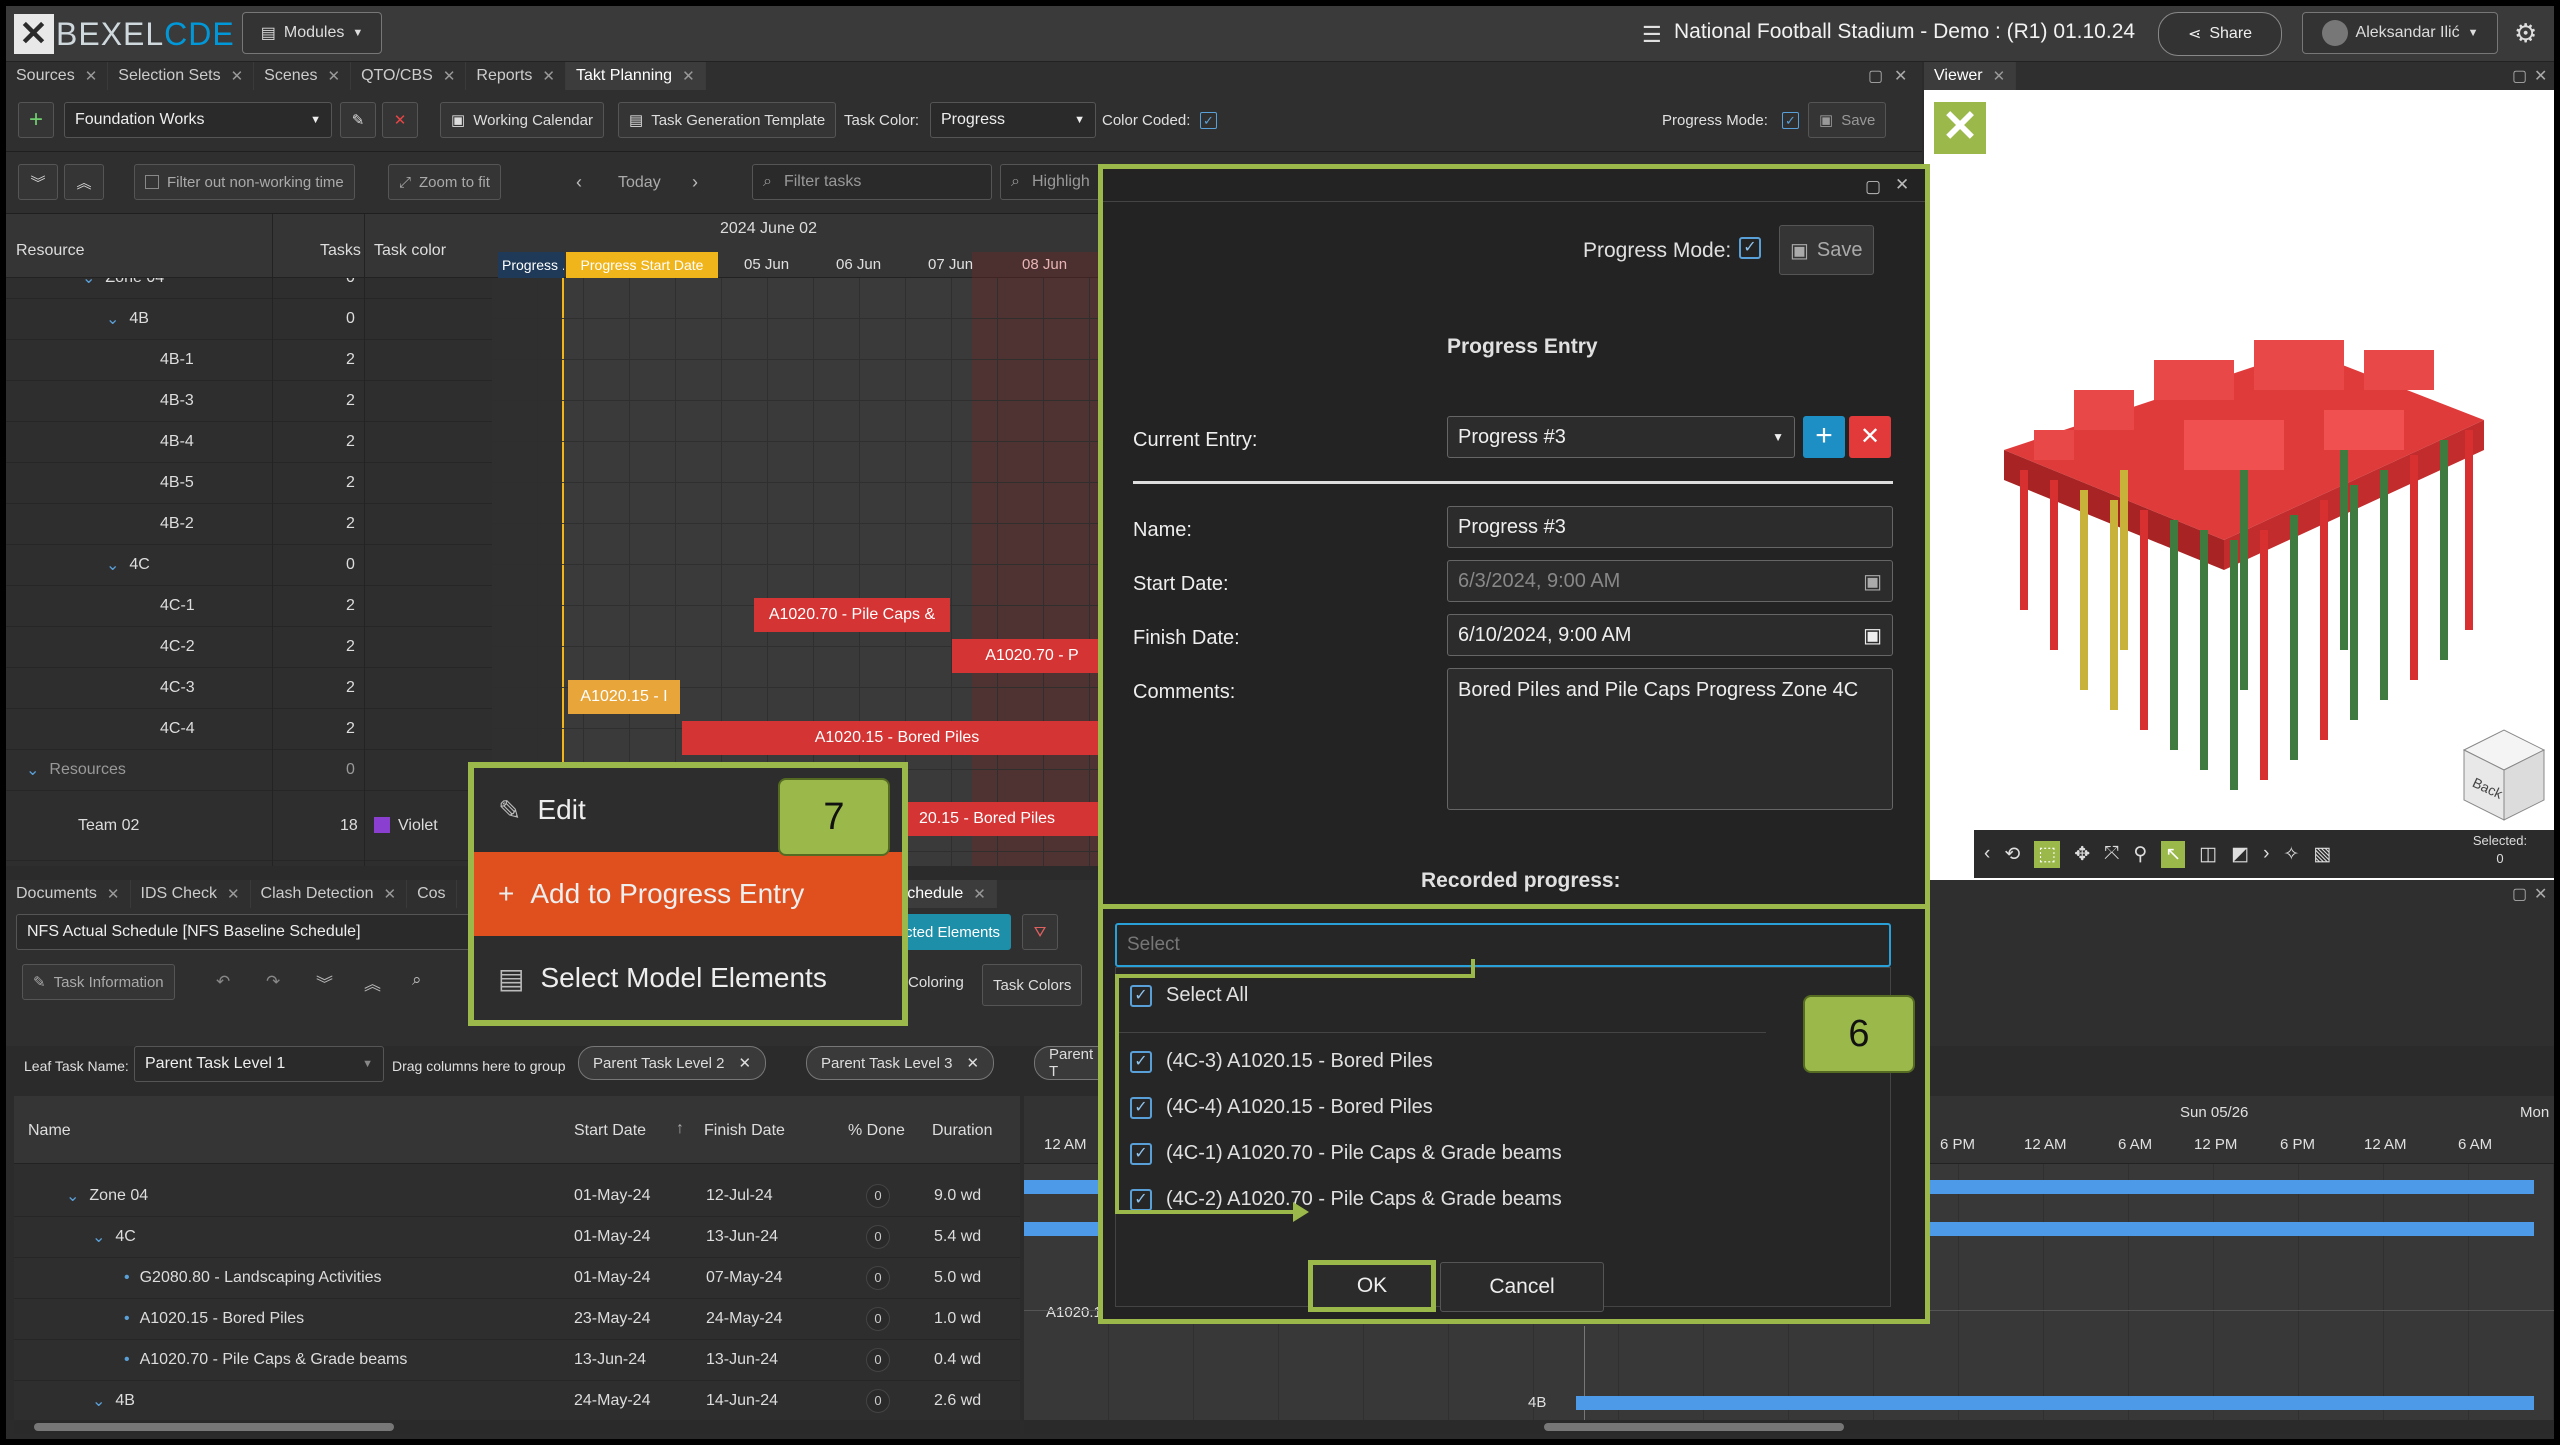 This screenshot has height=1445, width=2560. What do you see at coordinates (249, 770) in the screenshot?
I see `table-row: ⌄ Resources 0` at bounding box center [249, 770].